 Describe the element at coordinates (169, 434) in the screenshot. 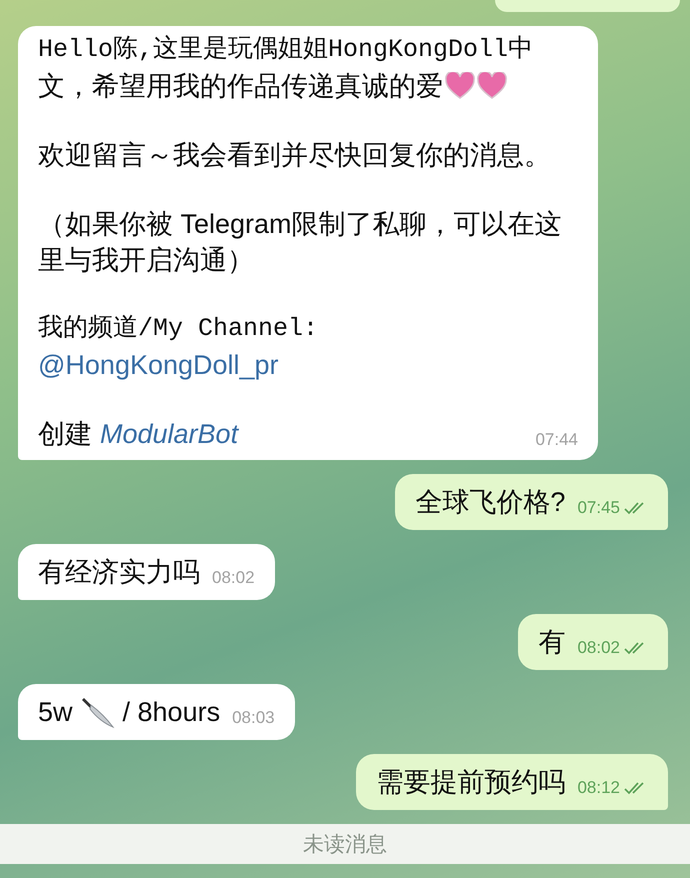

I see `bot-link: ModularBot` at that location.